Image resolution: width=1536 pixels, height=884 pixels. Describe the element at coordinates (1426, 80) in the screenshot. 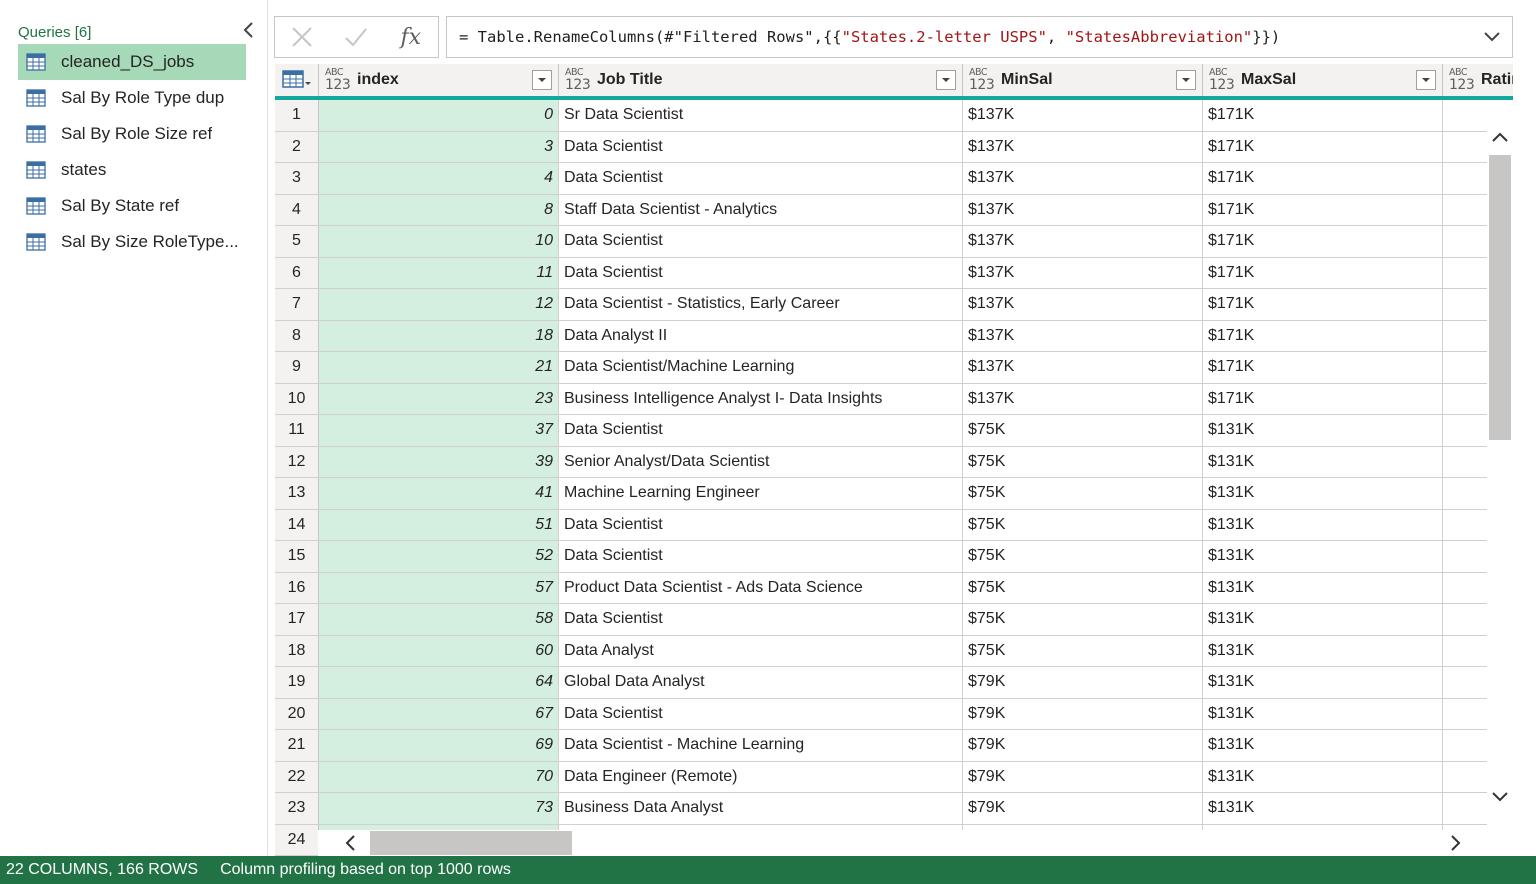

I see `column-filter-button` at that location.